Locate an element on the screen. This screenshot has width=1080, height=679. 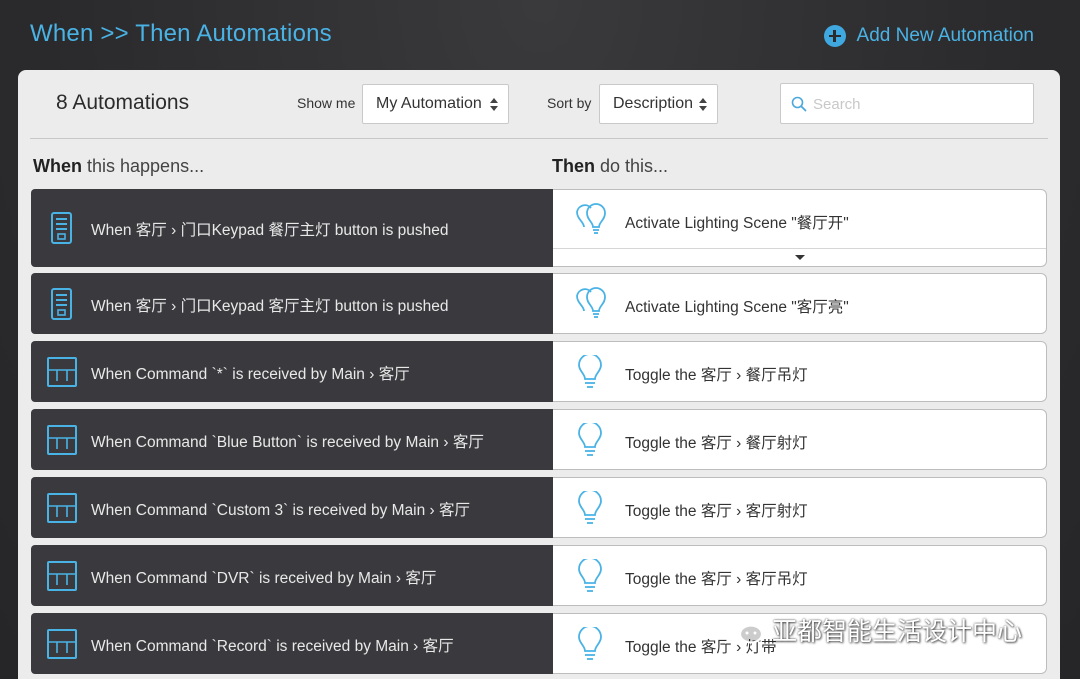
search-box is located at coordinates (907, 103).